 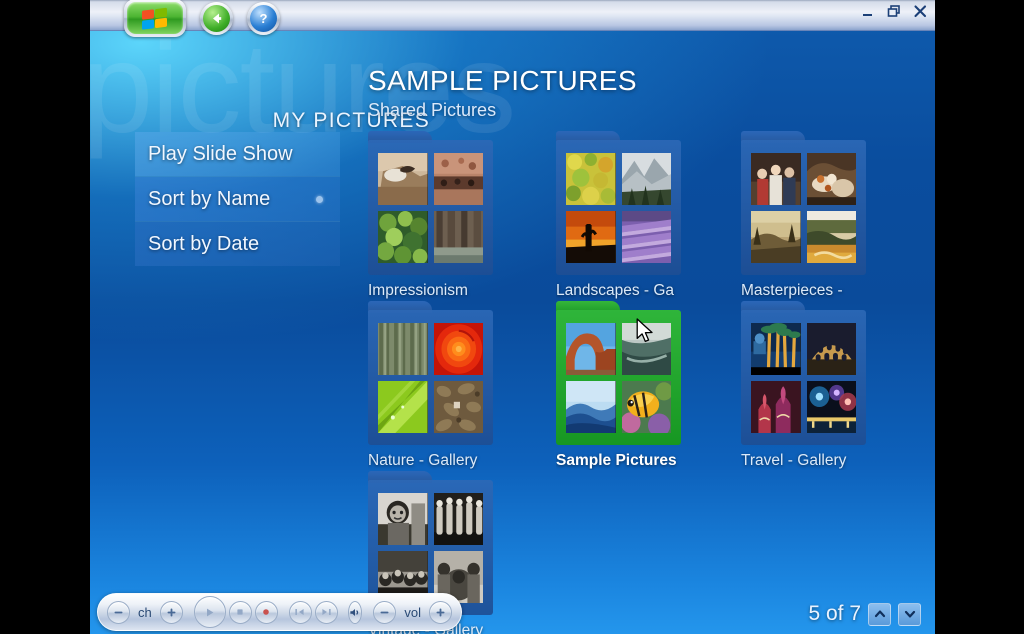 I want to click on volume-down-button, so click(x=385, y=612).